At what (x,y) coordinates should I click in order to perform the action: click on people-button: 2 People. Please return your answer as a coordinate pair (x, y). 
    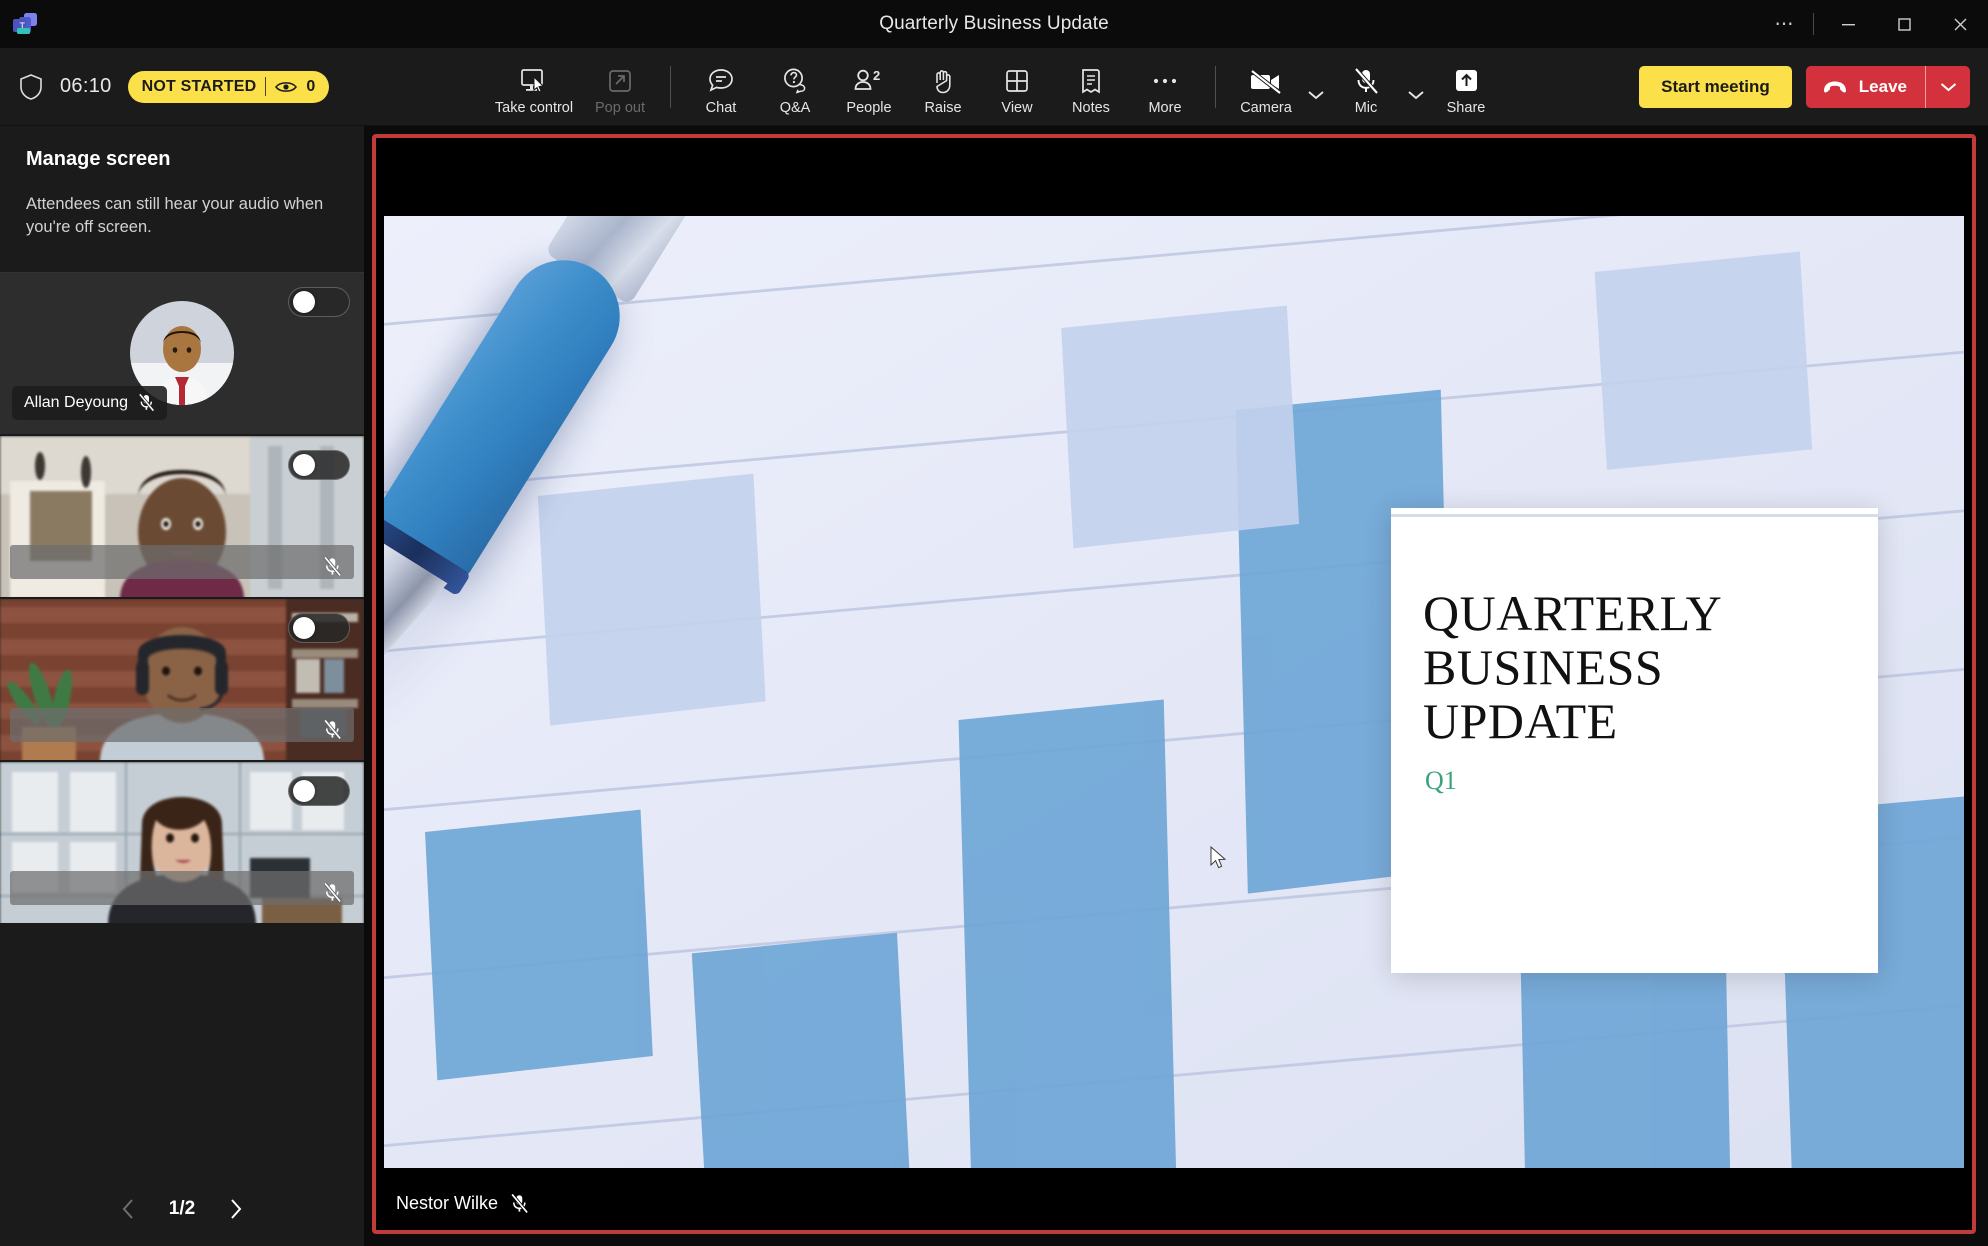
    Looking at the image, I should click on (869, 91).